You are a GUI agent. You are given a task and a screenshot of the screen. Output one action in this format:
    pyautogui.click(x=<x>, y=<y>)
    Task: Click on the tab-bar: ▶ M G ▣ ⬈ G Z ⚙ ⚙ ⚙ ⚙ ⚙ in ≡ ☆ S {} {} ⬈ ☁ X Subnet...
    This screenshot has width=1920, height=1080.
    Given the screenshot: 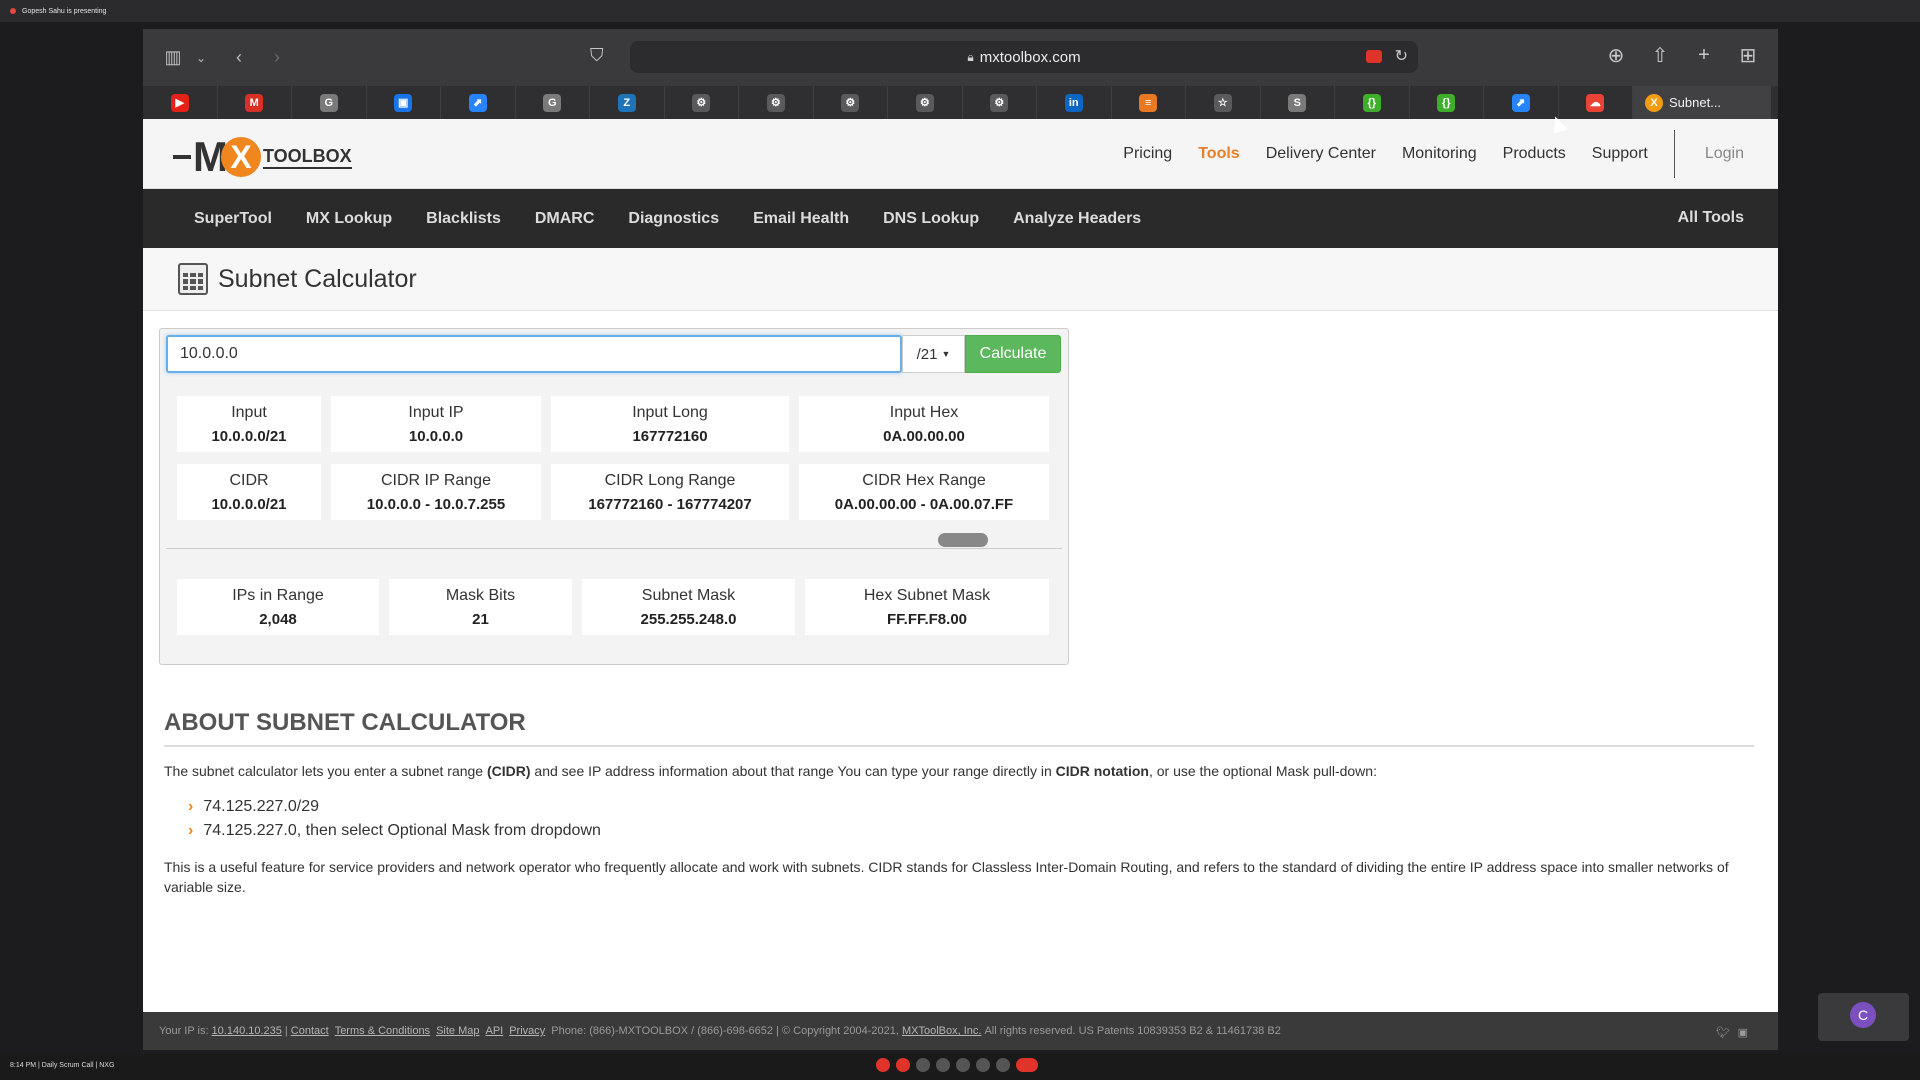 What is the action you would take?
    pyautogui.click(x=960, y=102)
    